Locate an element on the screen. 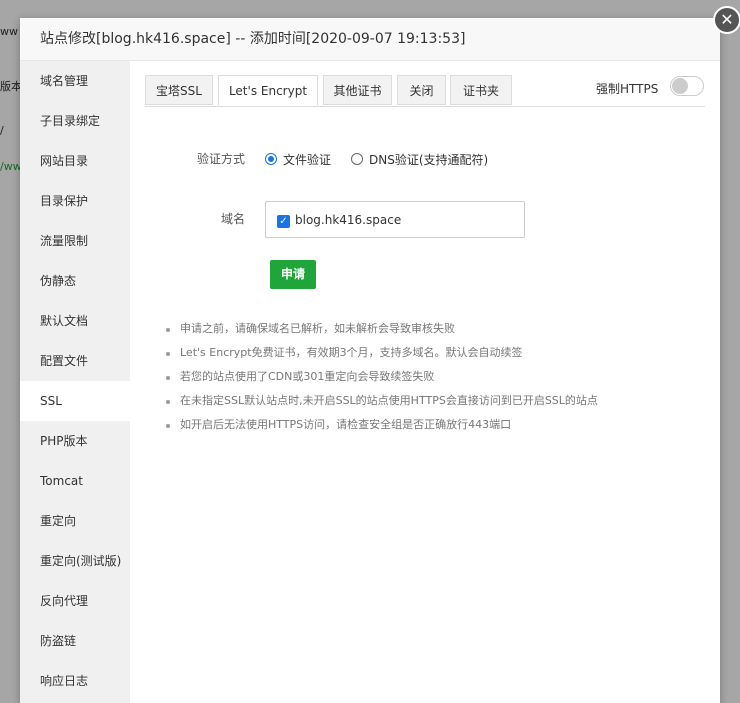  sidebar-item-hotlink: 防盗链 is located at coordinates (75, 641).